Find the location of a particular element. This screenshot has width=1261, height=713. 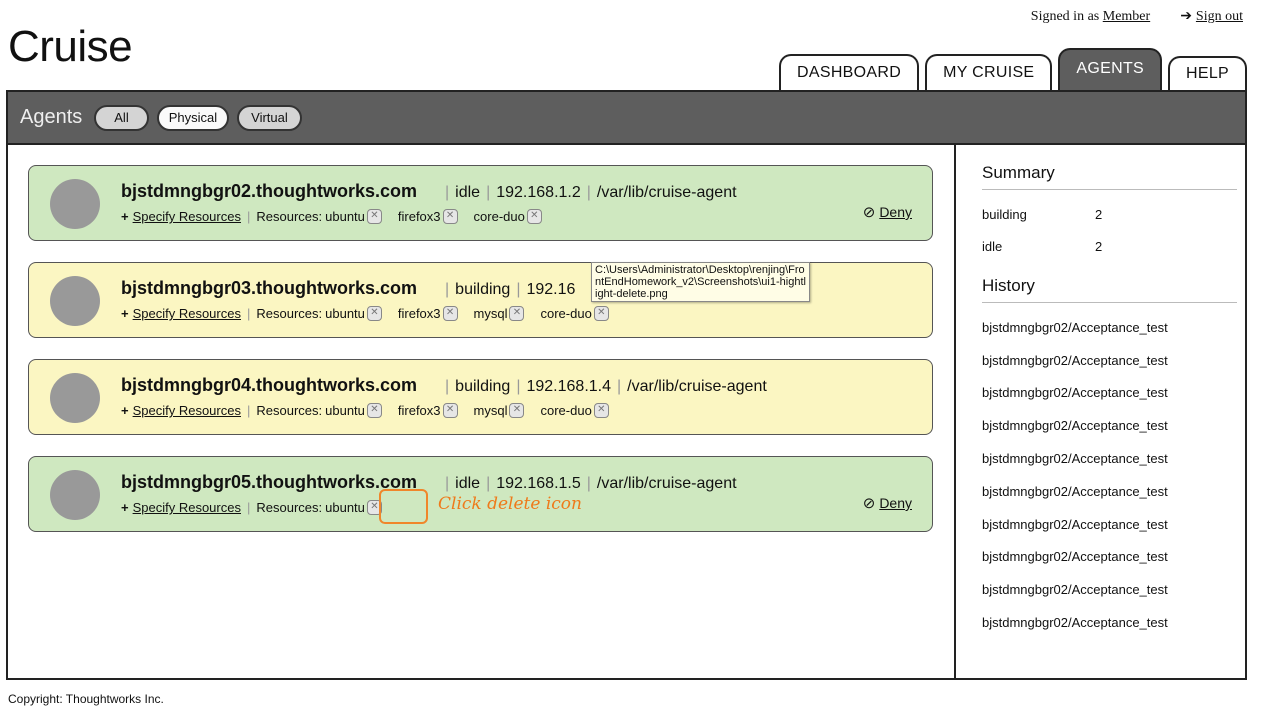

agent-ip: 192.168.1.2 is located at coordinates (538, 192).